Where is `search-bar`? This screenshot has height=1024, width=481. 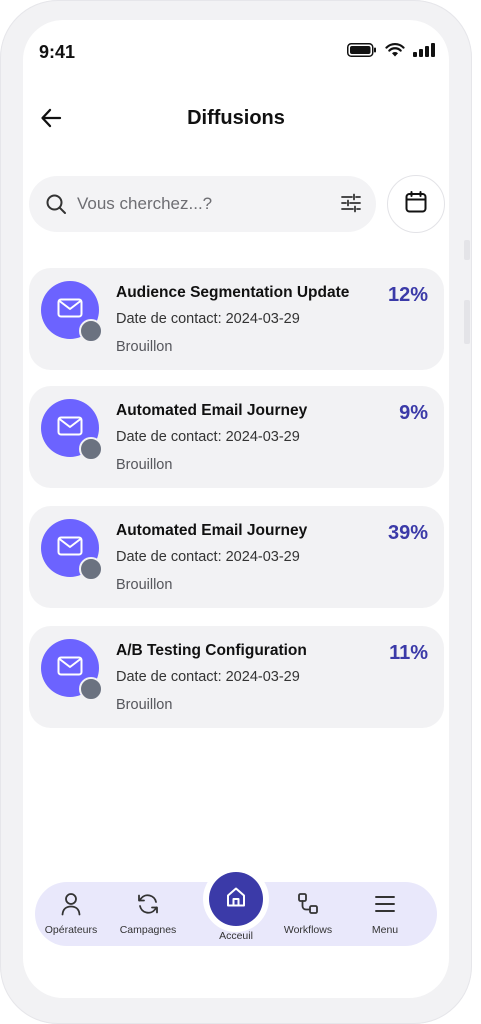
search-bar is located at coordinates (202, 204).